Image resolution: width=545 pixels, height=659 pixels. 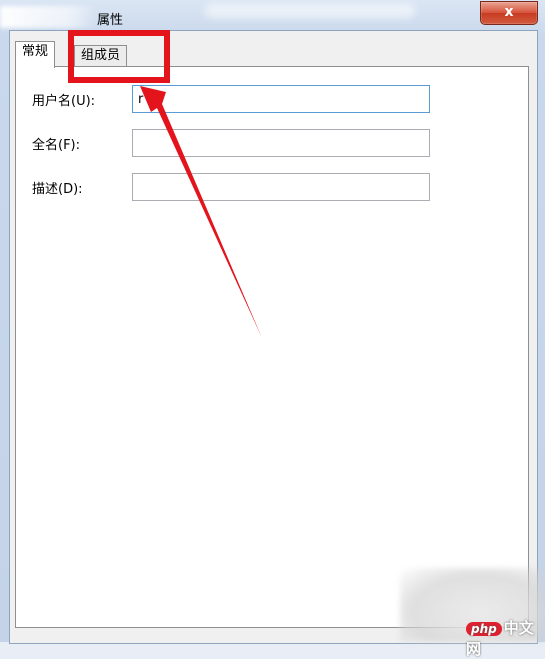 What do you see at coordinates (281, 187) in the screenshot?
I see `description-field` at bounding box center [281, 187].